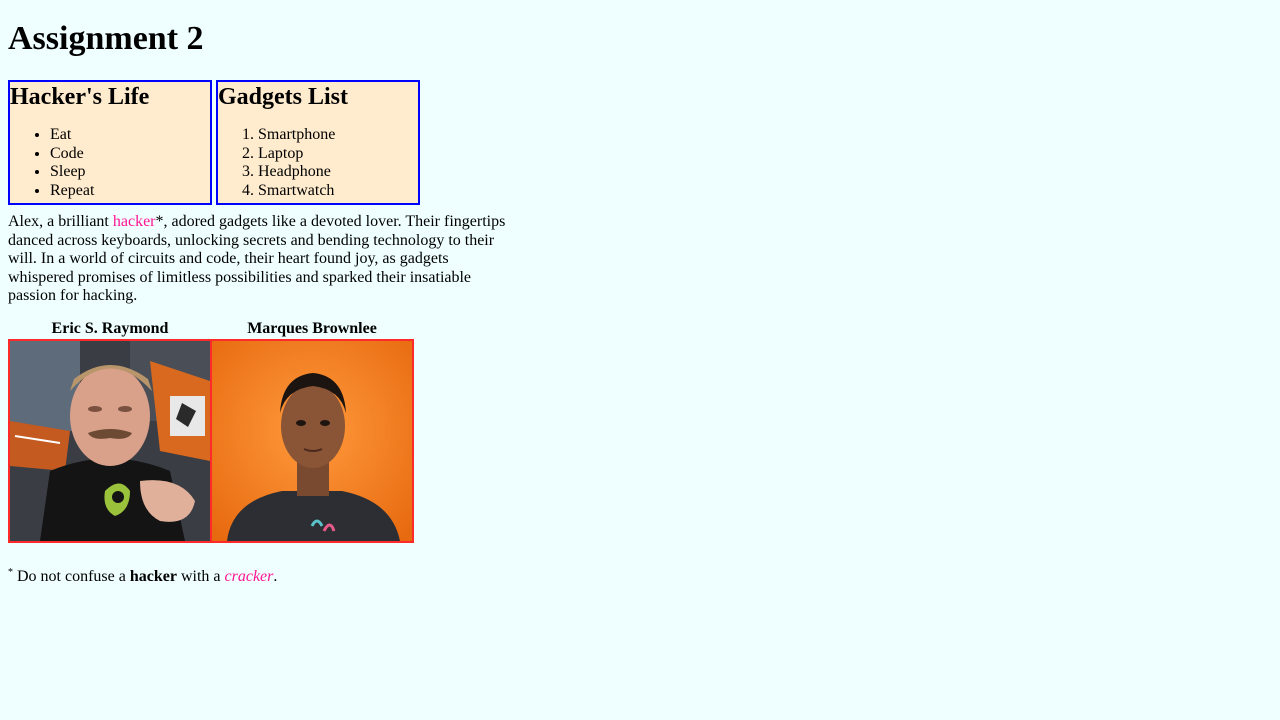 The width and height of the screenshot is (1280, 720). What do you see at coordinates (153, 576) in the screenshot?
I see `footnote-hacker: hacker` at bounding box center [153, 576].